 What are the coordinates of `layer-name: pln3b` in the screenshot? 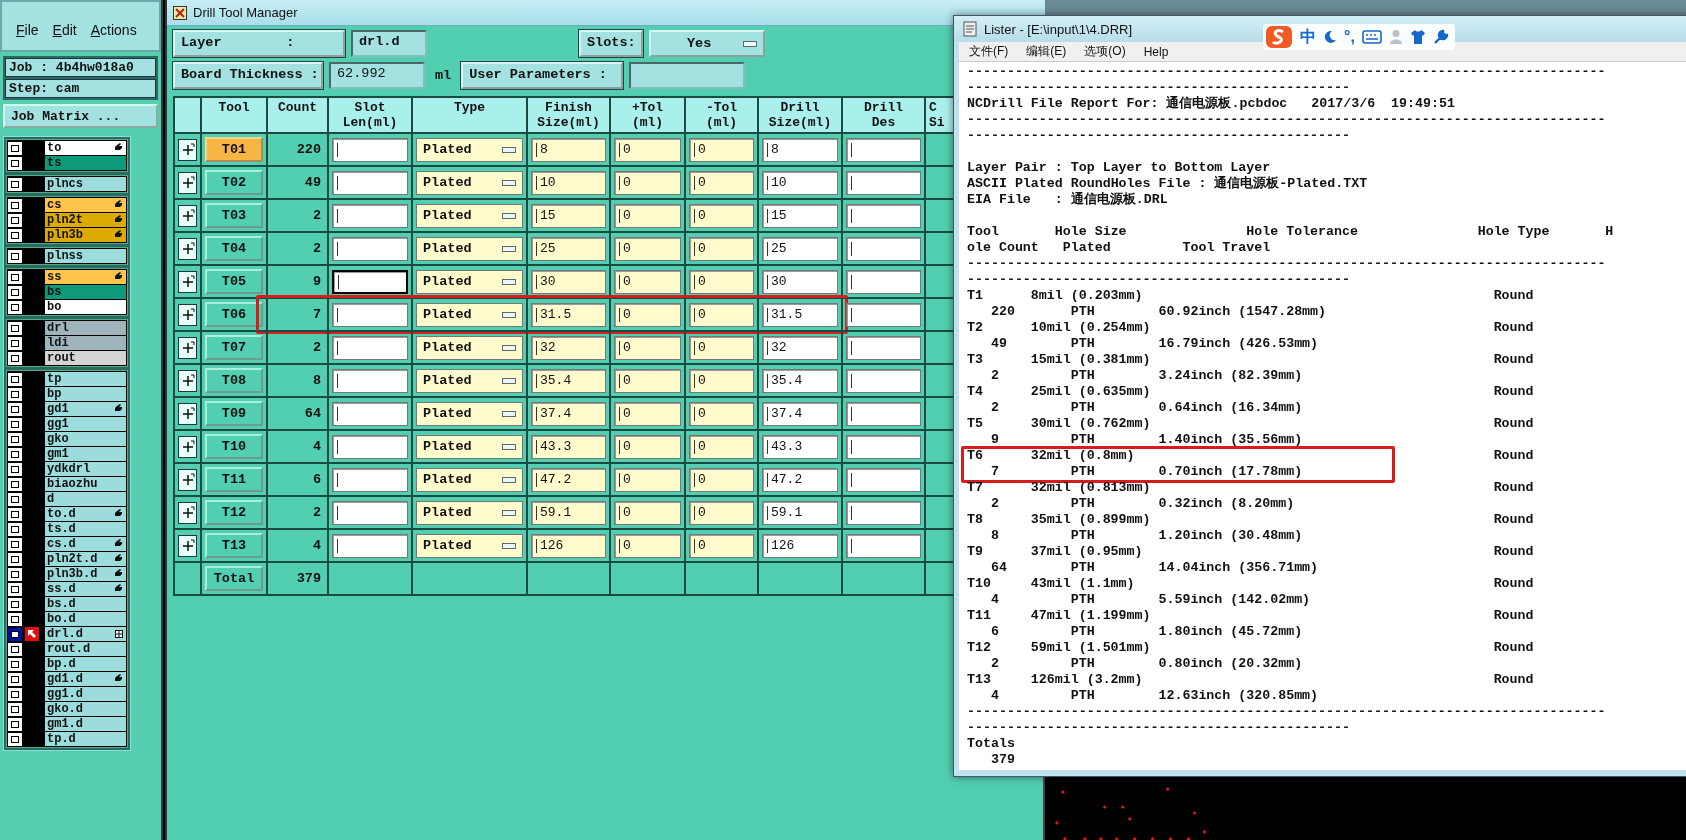 It's located at (85, 235).